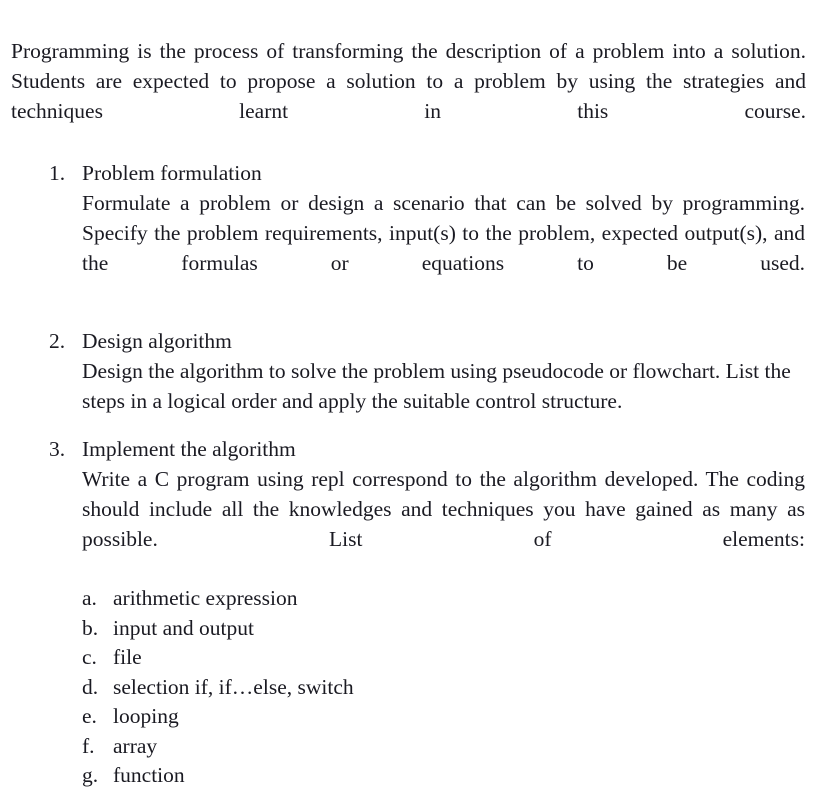 The image size is (835, 791). What do you see at coordinates (157, 341) in the screenshot?
I see `list-item-title: Design algorithm` at bounding box center [157, 341].